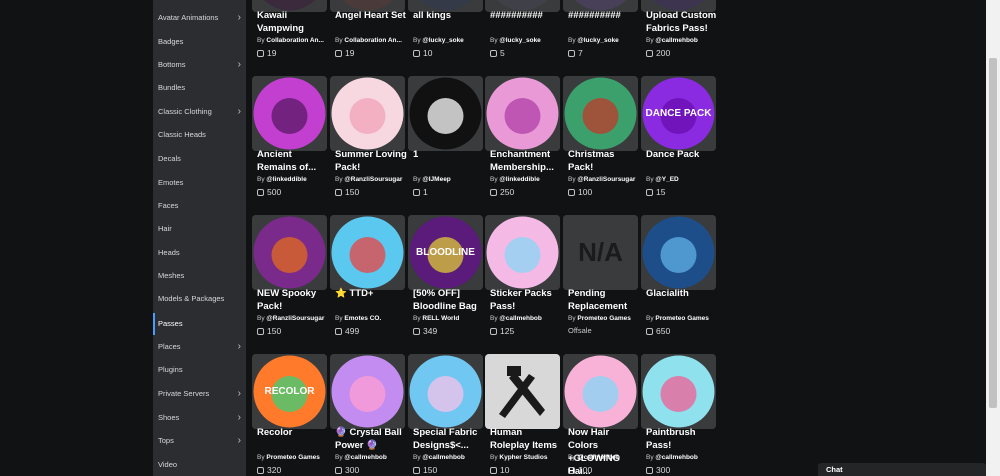 The width and height of the screenshot is (1000, 476). I want to click on sidebar-item-tops: Tops ›, so click(199, 441).